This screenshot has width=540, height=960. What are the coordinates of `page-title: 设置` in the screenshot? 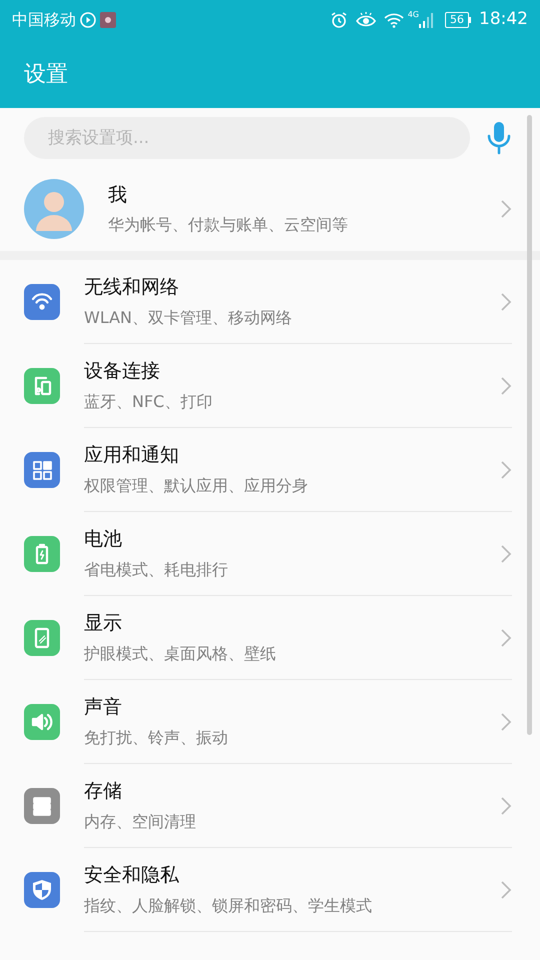 It's located at (46, 74).